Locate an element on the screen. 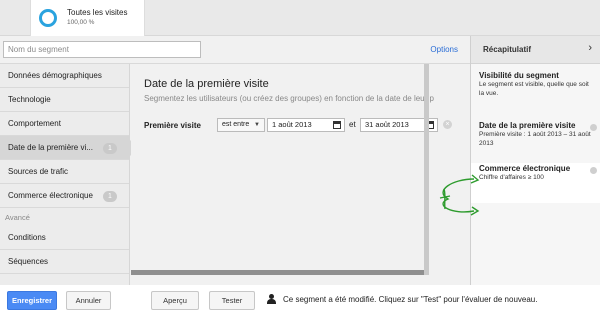 The image size is (600, 315). summary-ecom-title: Commerce électronique is located at coordinates (525, 168).